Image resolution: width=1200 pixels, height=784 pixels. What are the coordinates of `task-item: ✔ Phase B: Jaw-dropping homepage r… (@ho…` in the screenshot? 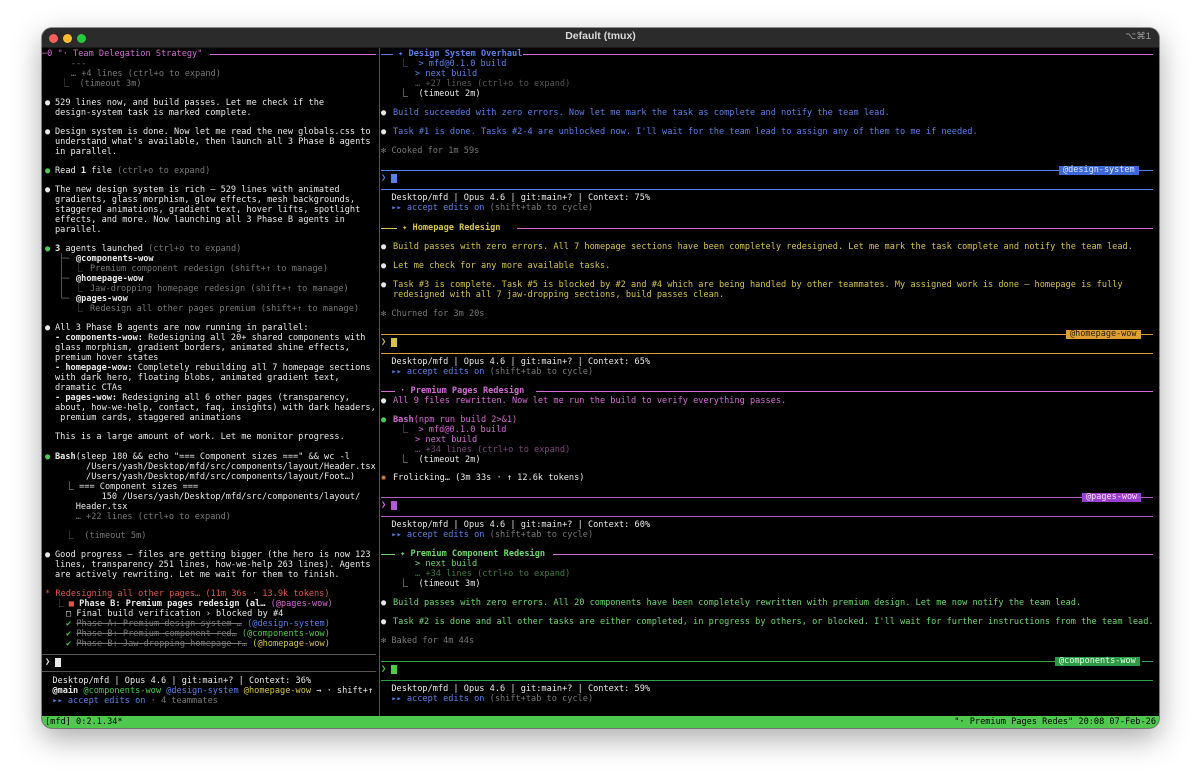 It's located at (198, 644).